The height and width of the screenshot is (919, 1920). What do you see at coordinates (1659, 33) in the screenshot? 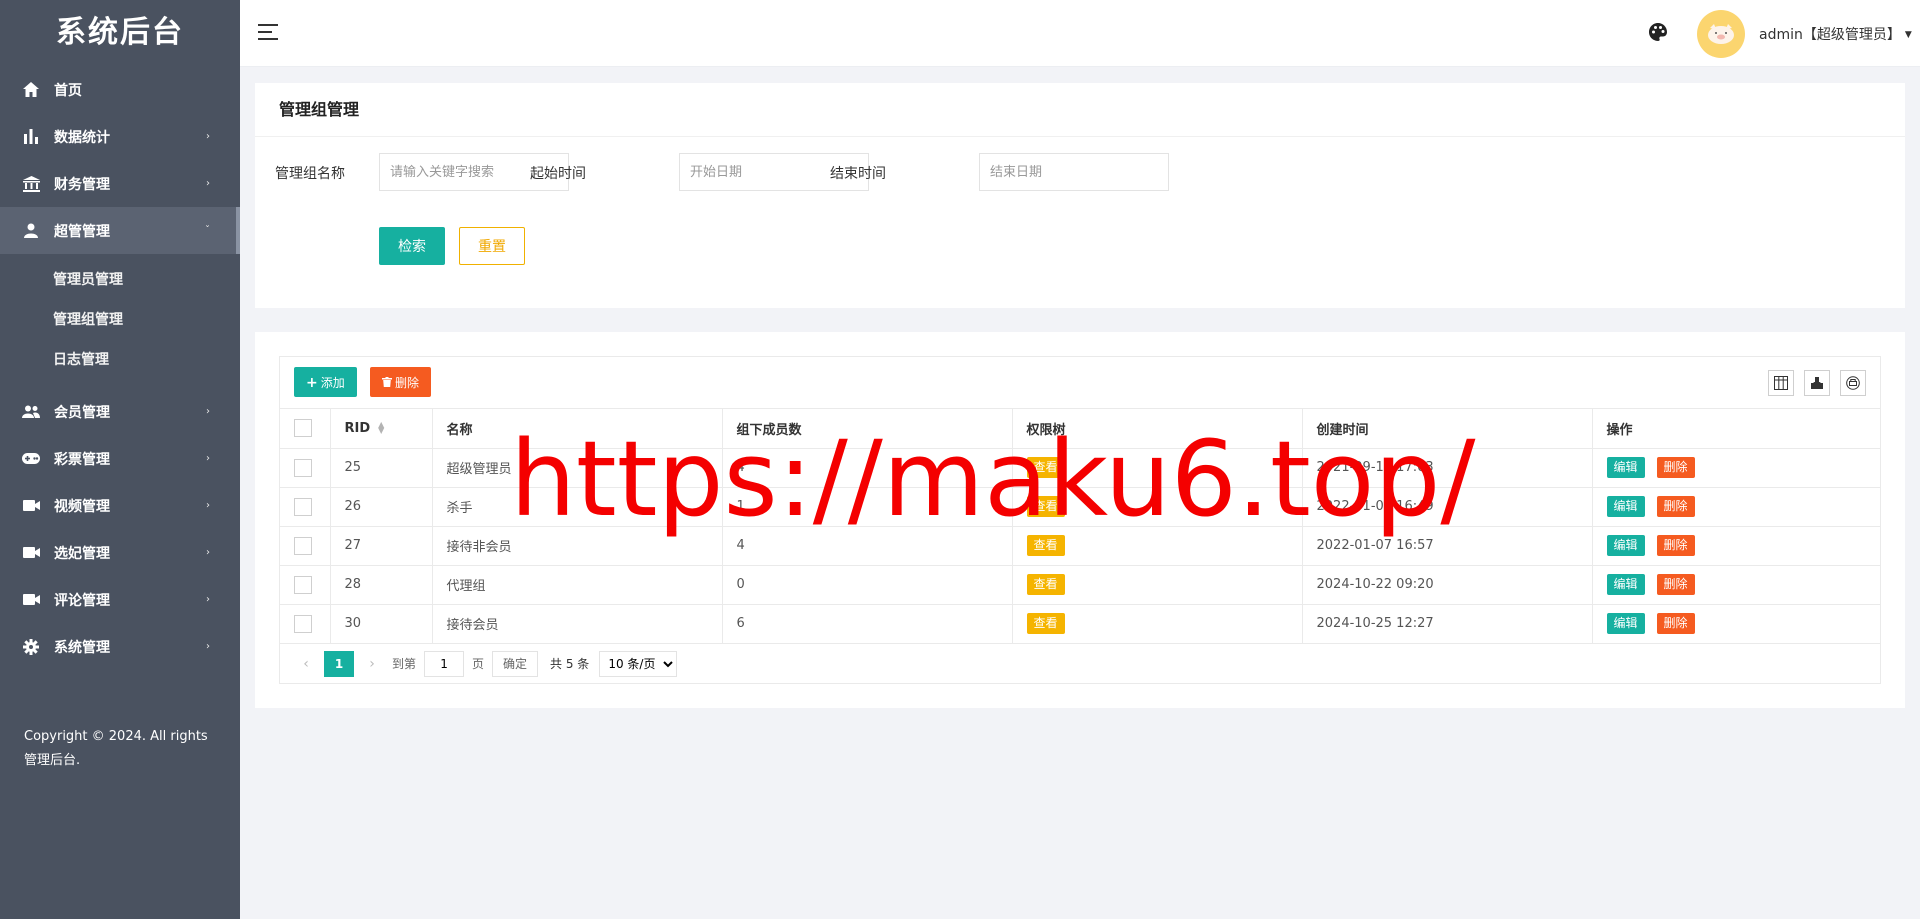
I see `palette-icon` at bounding box center [1659, 33].